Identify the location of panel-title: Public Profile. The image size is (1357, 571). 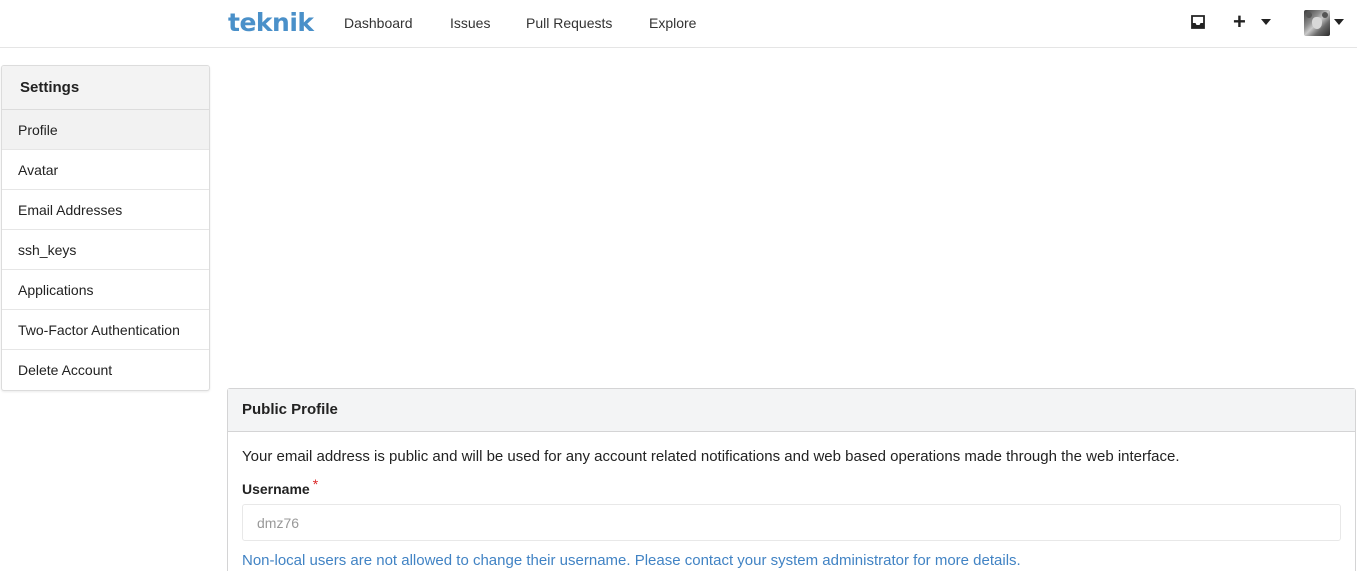
(791, 410).